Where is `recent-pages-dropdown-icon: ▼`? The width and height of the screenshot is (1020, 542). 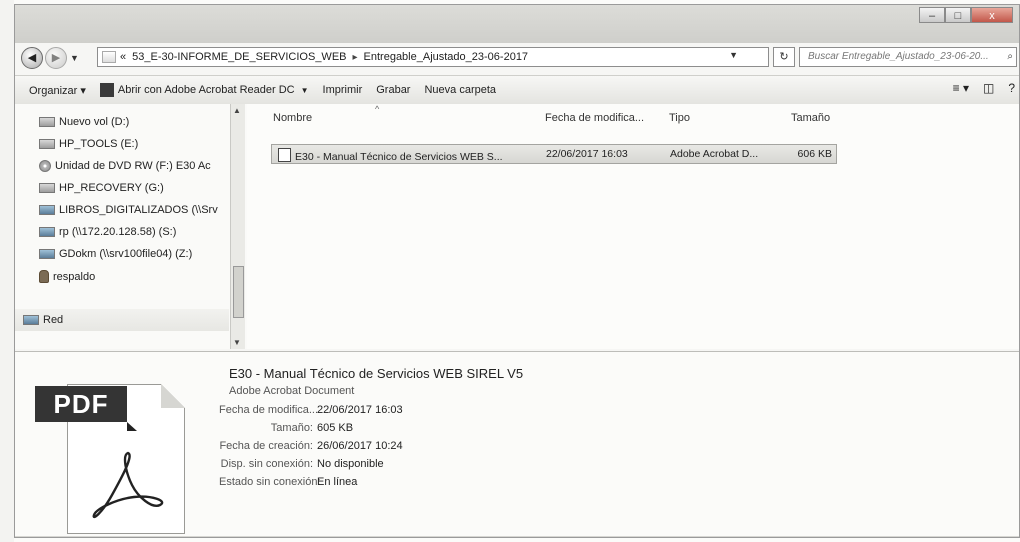
recent-pages-dropdown-icon: ▼ is located at coordinates (74, 58).